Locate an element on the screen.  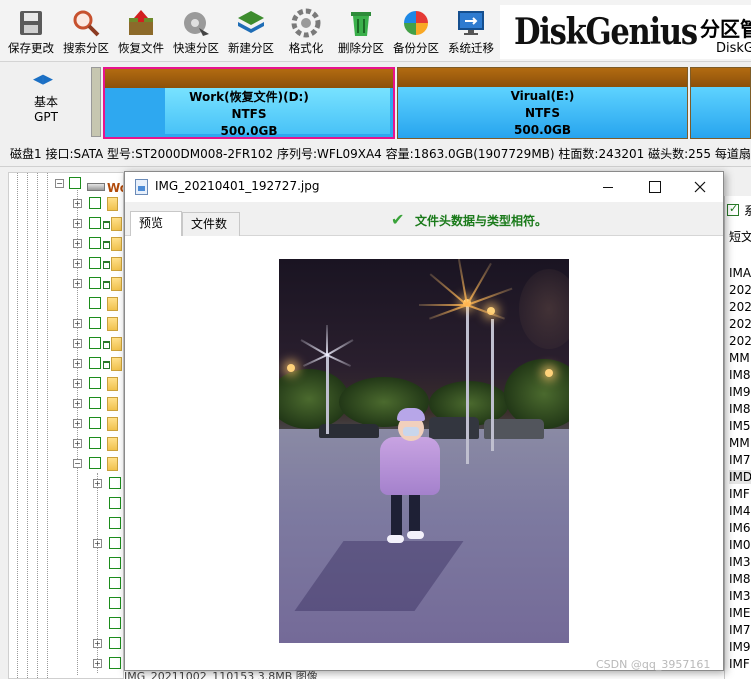
partition-next is located at coordinates (720, 103).